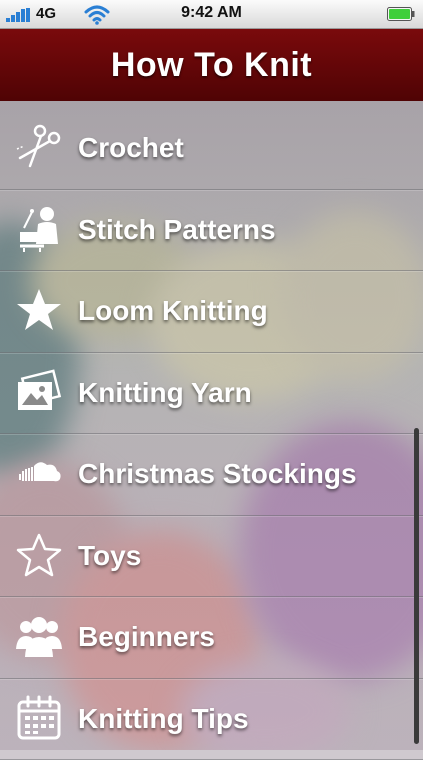 The width and height of the screenshot is (423, 760). I want to click on menu-item-christmas-stockings: Christmas Stockings, so click(211, 475).